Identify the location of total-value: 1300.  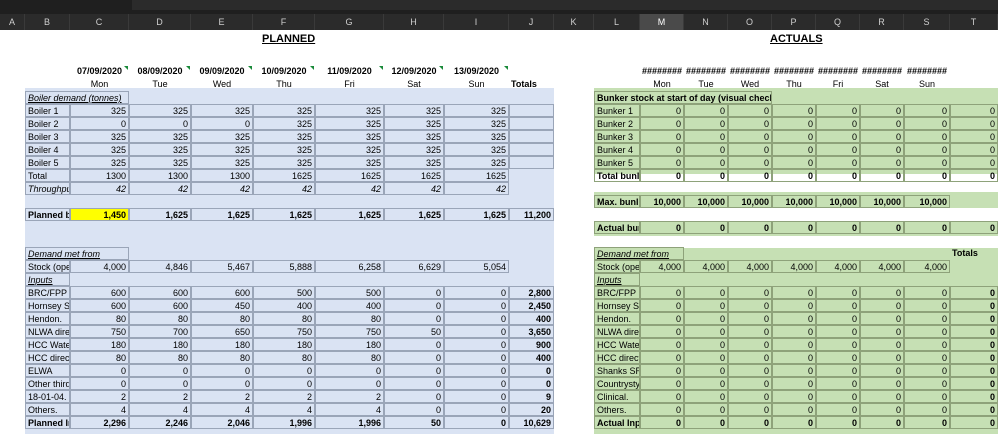
(222, 175).